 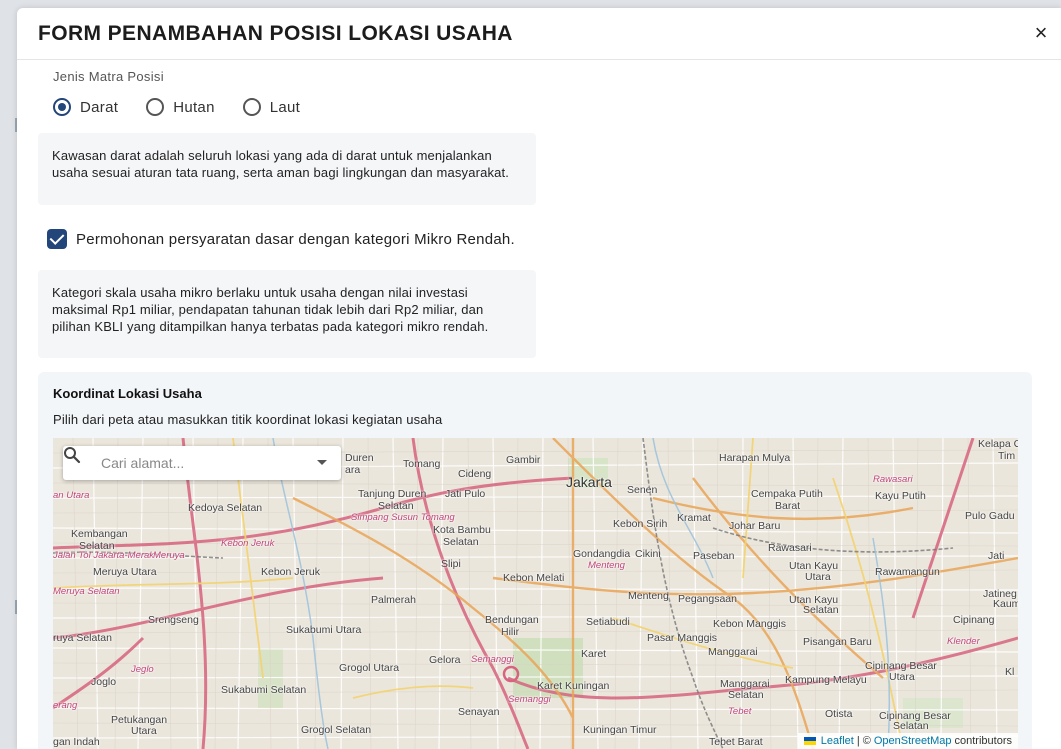 I want to click on openstreetmap-link: OpenStreetMap, so click(x=913, y=741).